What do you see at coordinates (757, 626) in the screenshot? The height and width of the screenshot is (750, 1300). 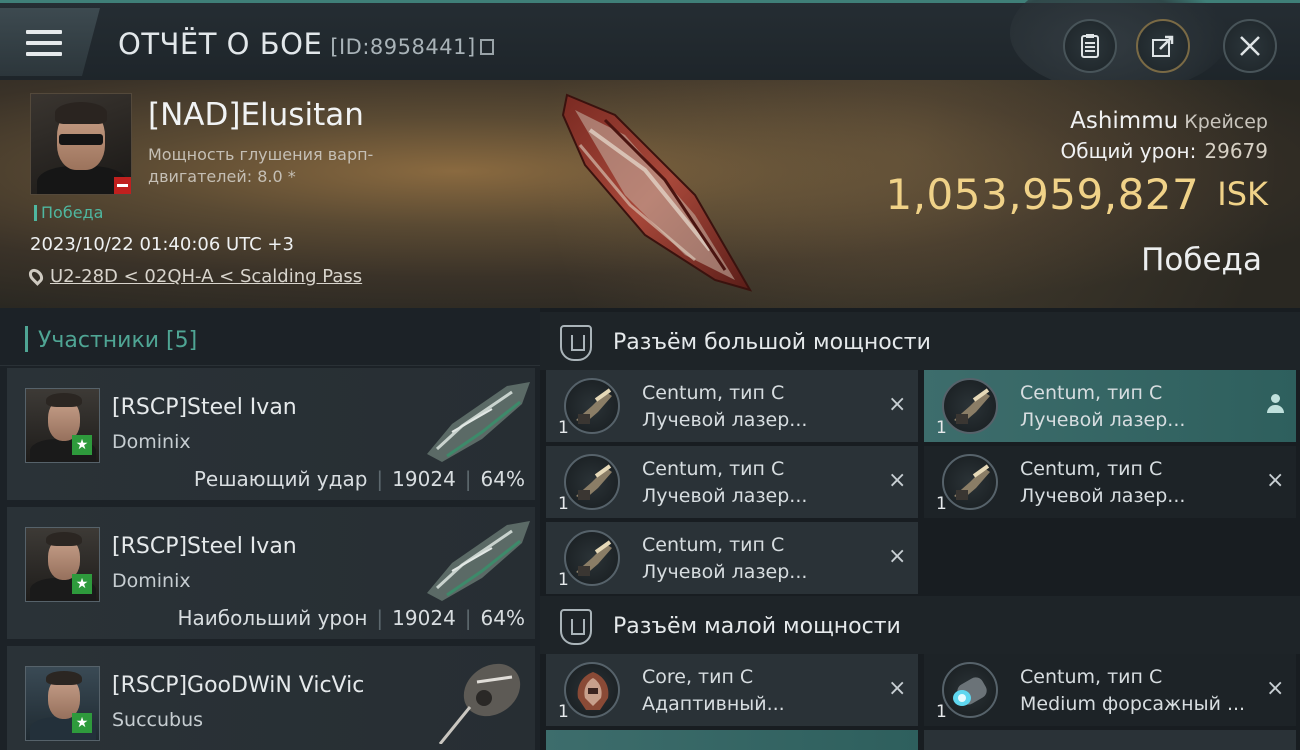 I see `low-slot-title: Разъём малой мощности` at bounding box center [757, 626].